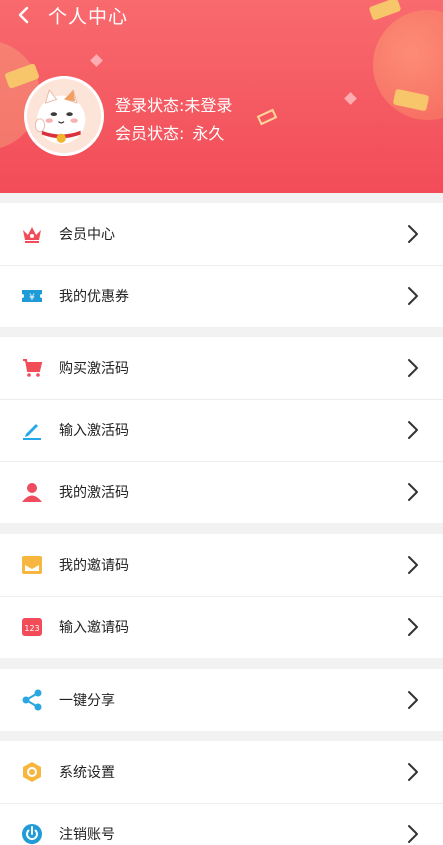  I want to click on cart-icon, so click(32, 368).